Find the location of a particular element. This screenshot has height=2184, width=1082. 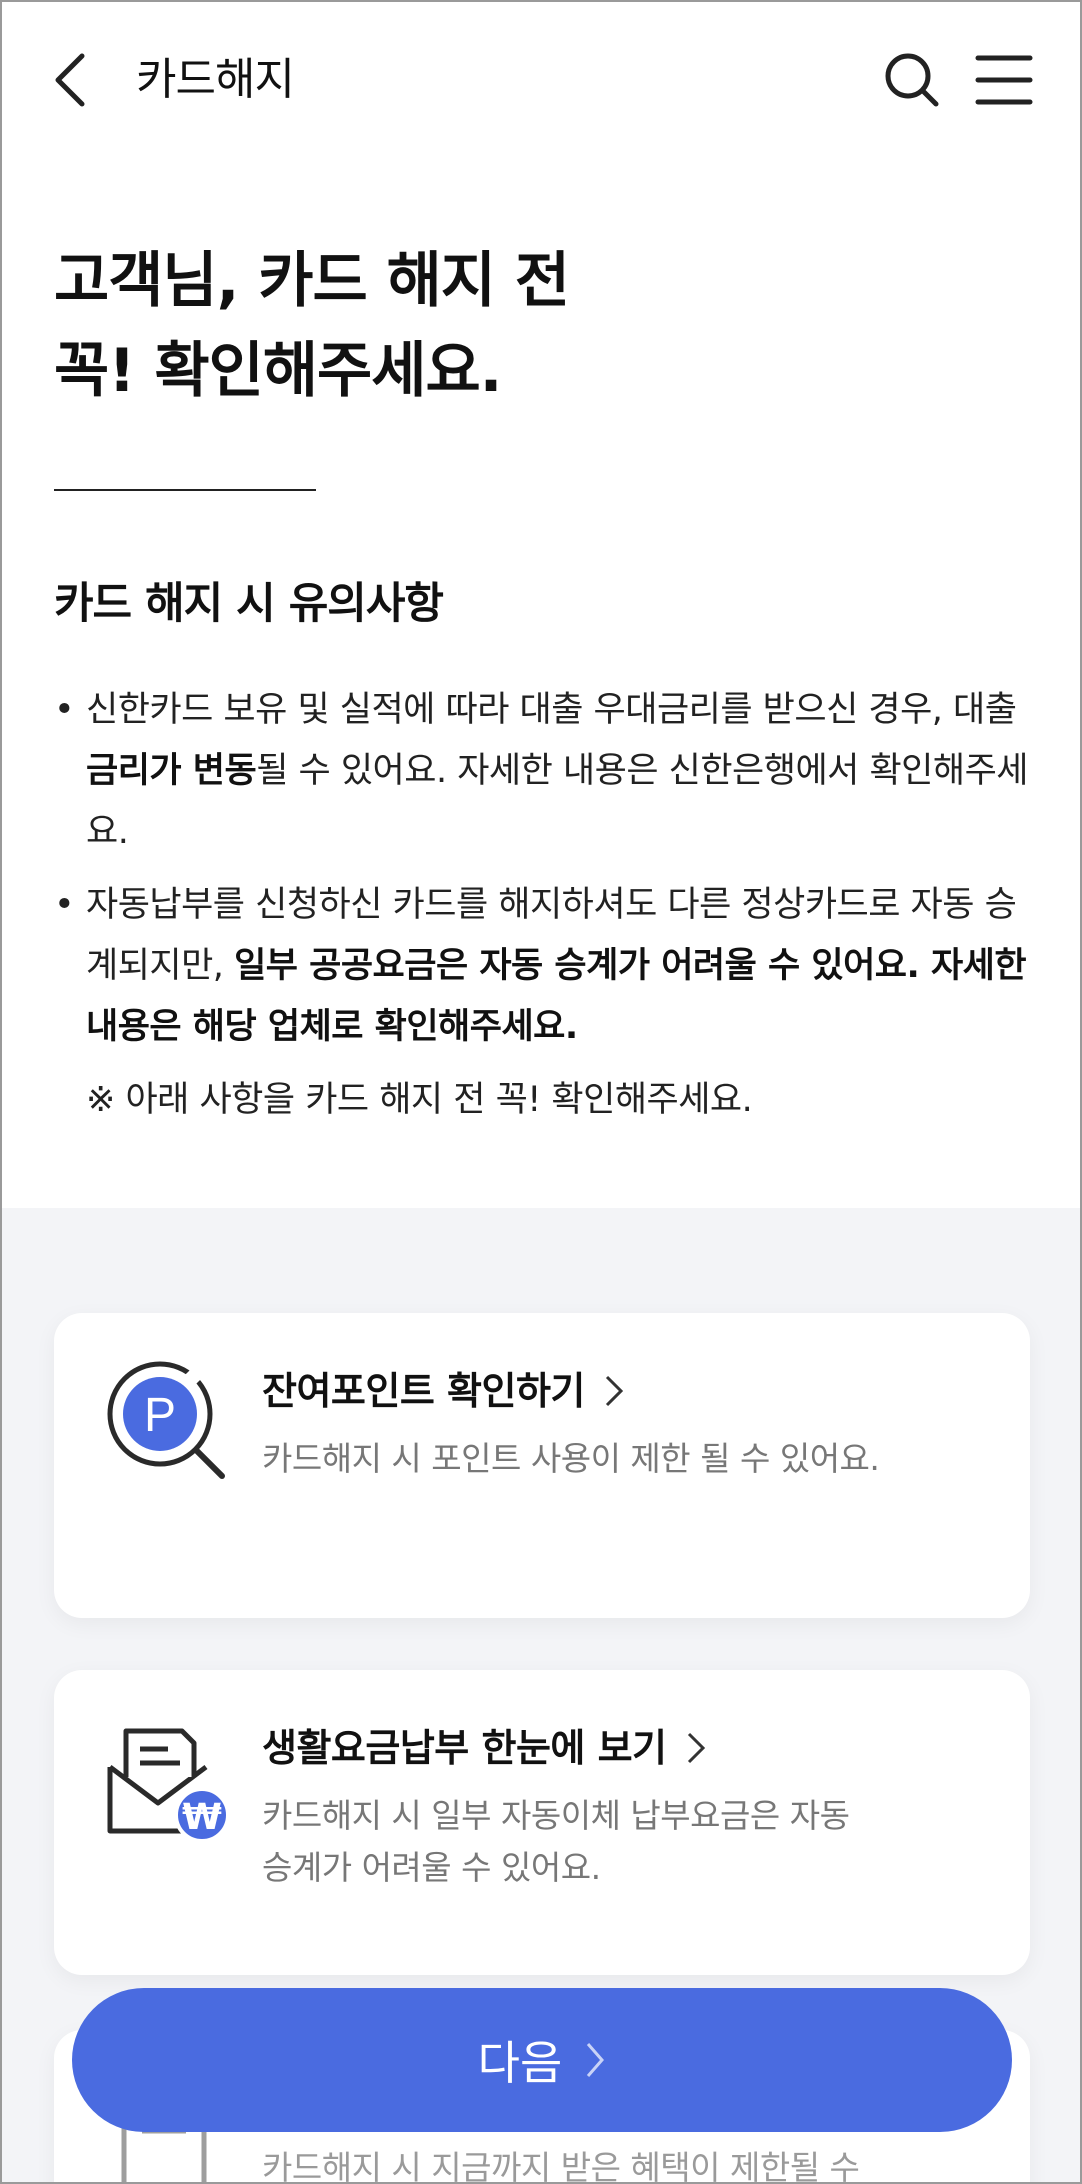

hamburger-menu-icon is located at coordinates (1004, 80).